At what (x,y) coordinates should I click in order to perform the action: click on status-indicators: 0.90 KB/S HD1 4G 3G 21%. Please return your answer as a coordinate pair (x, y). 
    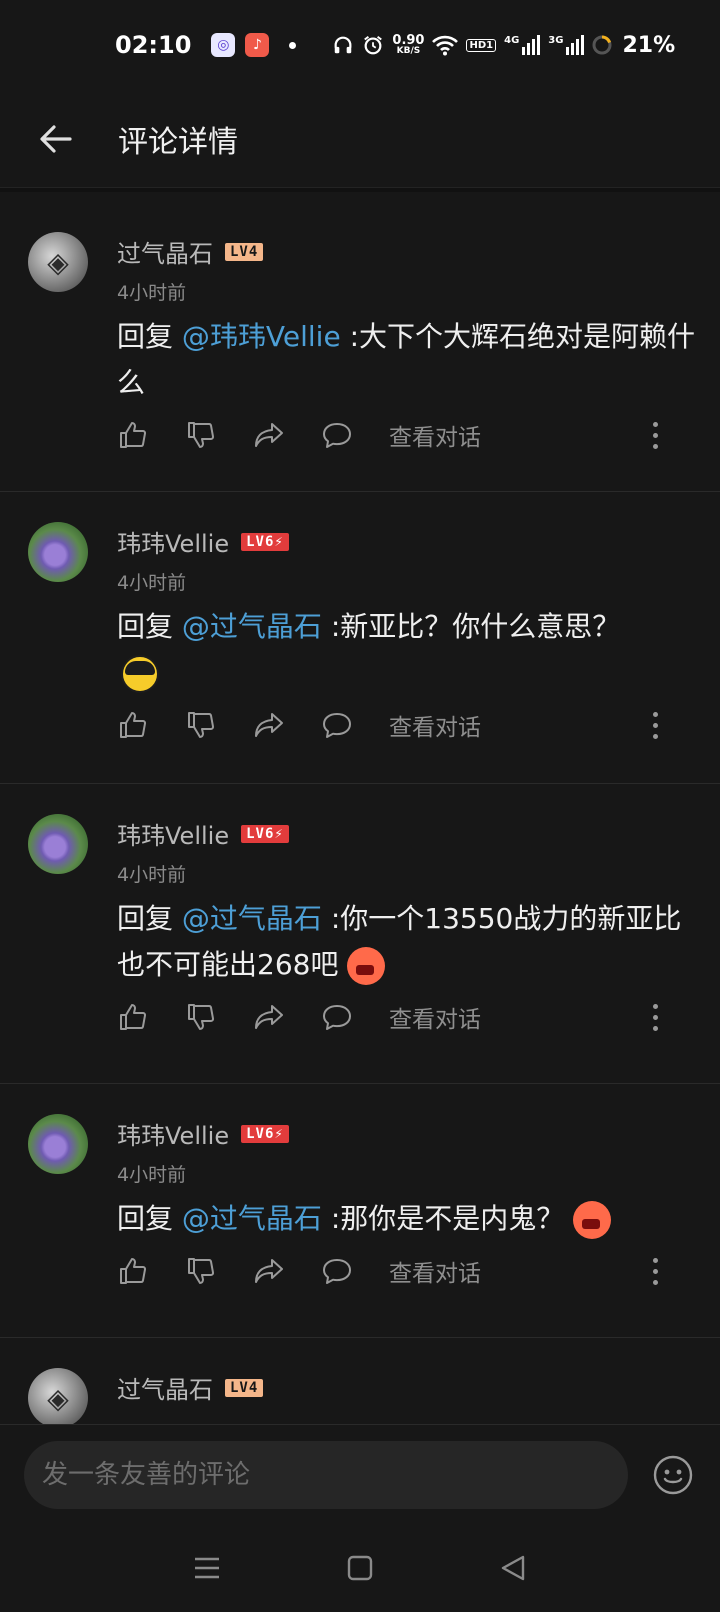
    Looking at the image, I should click on (503, 45).